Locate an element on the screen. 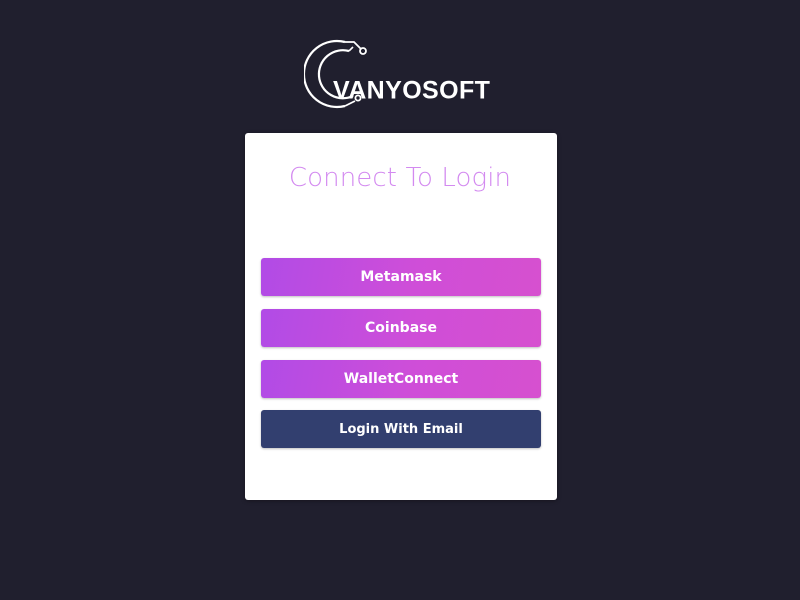 This screenshot has height=600, width=800. brand-name: VANYOSOFT is located at coordinates (412, 90).